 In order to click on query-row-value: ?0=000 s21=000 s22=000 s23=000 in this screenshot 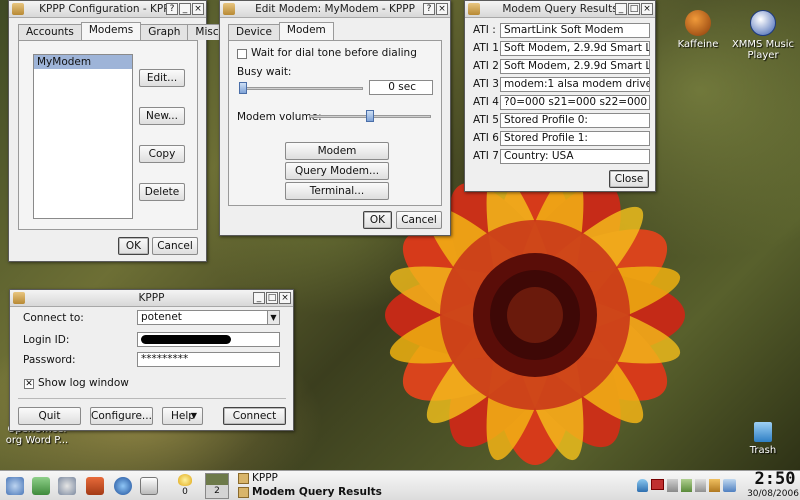, I will do `click(575, 102)`.